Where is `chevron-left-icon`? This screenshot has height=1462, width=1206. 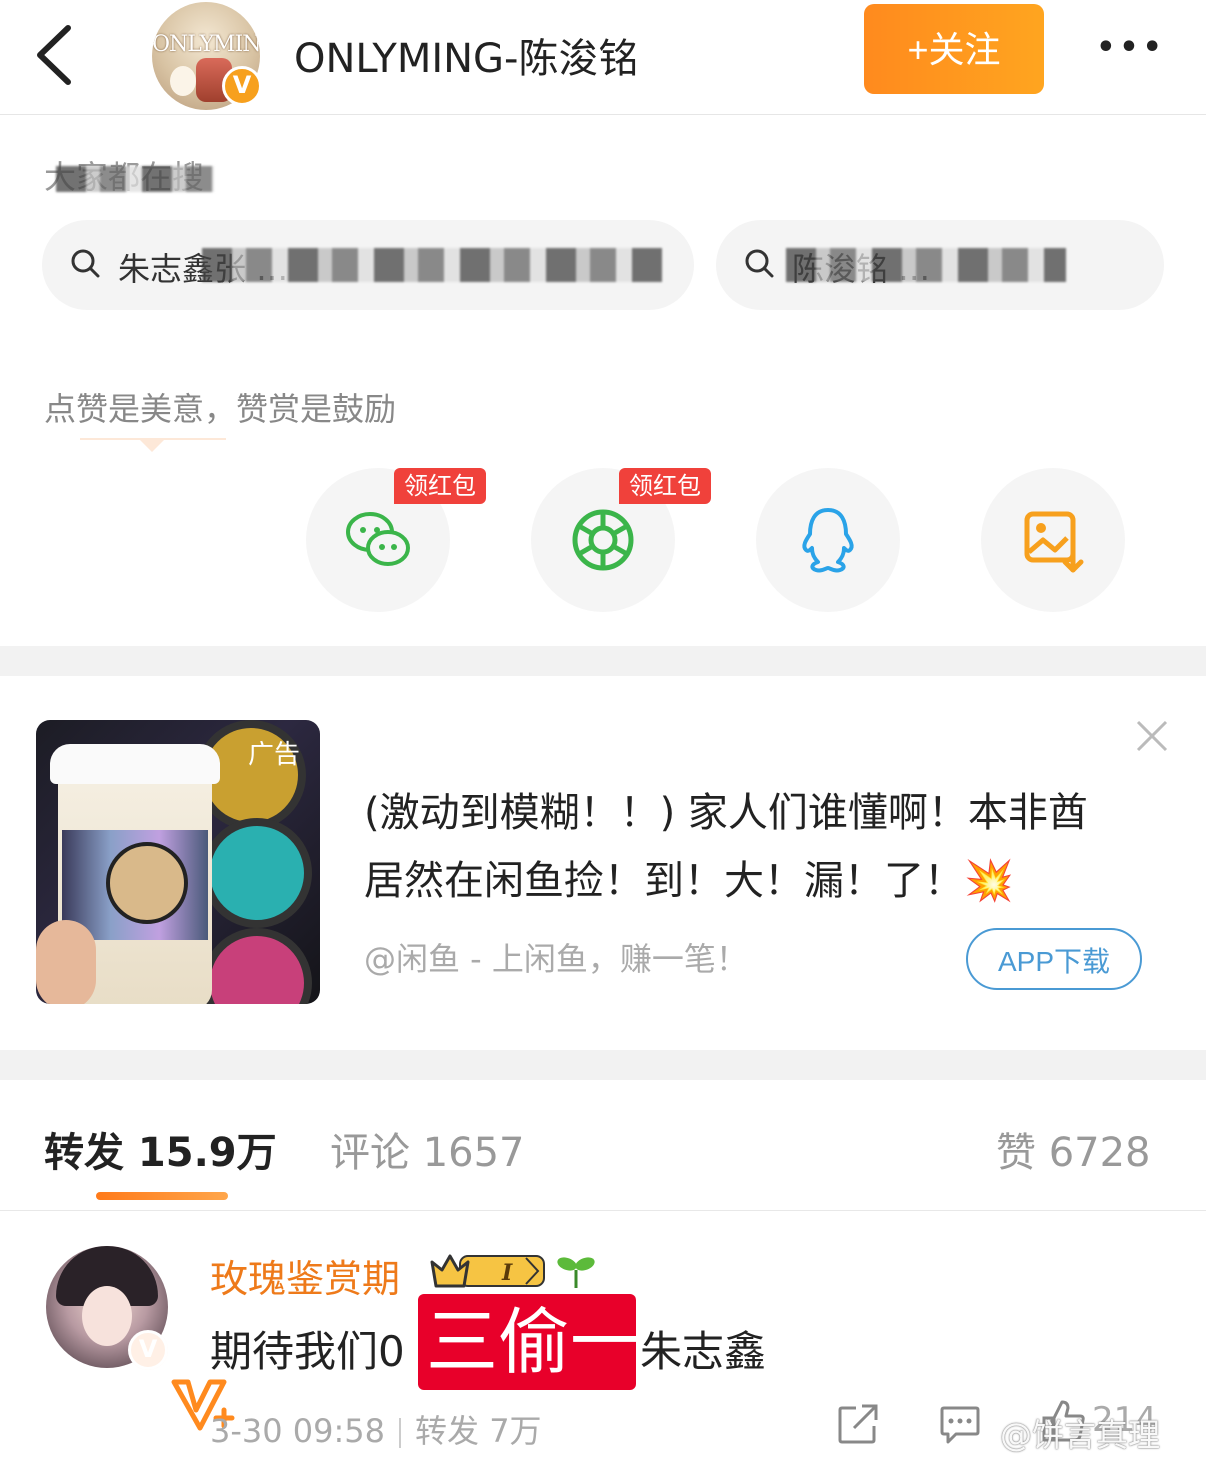 chevron-left-icon is located at coordinates (60, 55).